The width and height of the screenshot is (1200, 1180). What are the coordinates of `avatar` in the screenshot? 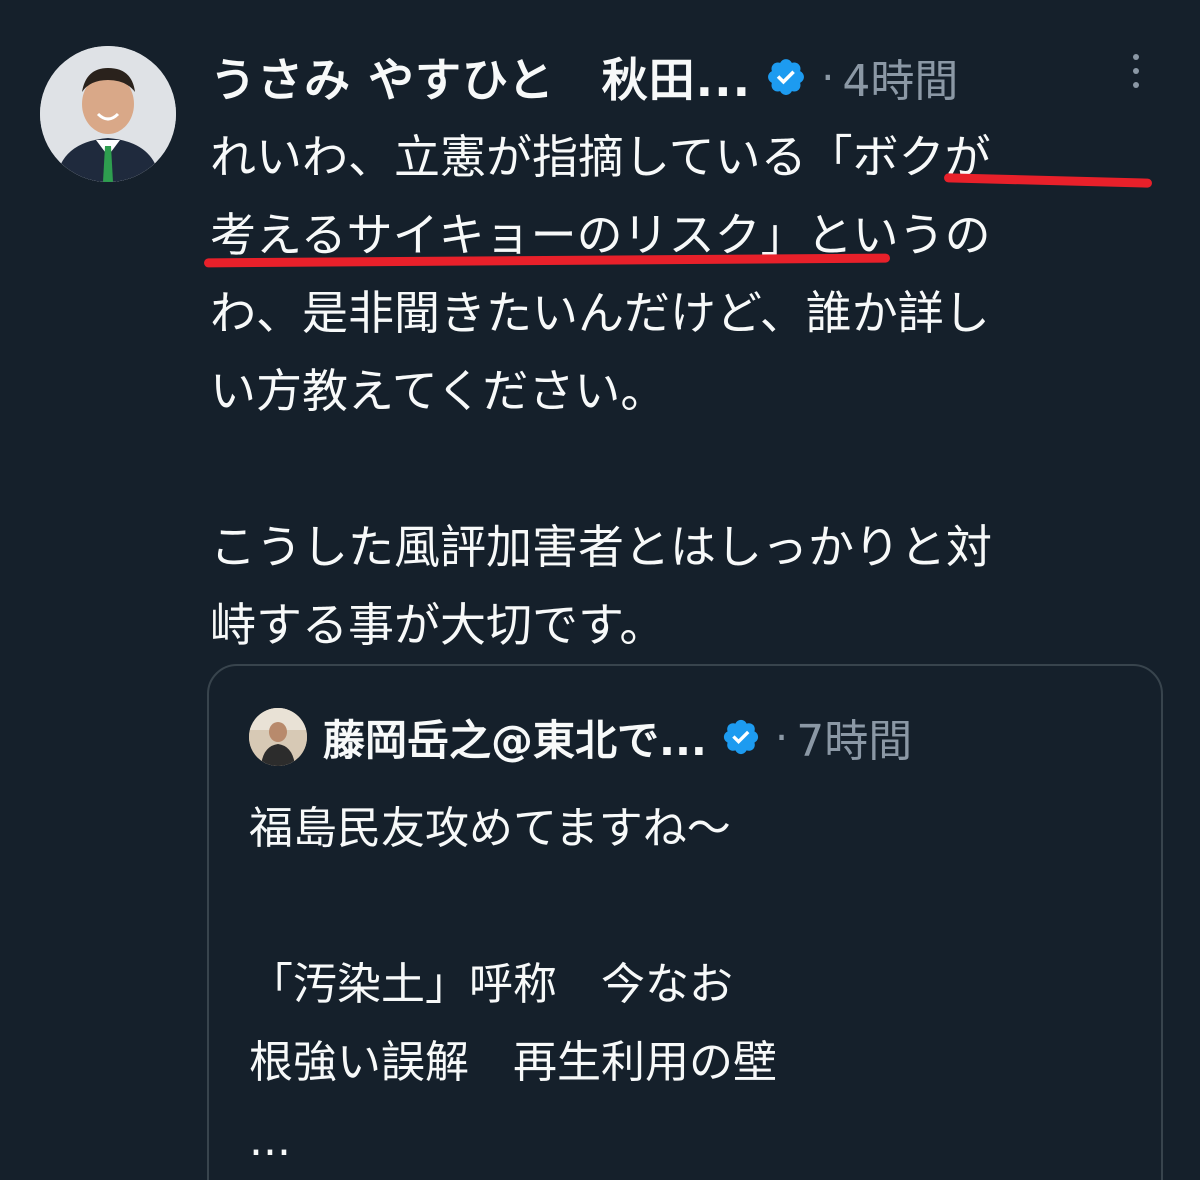 It's located at (108, 114).